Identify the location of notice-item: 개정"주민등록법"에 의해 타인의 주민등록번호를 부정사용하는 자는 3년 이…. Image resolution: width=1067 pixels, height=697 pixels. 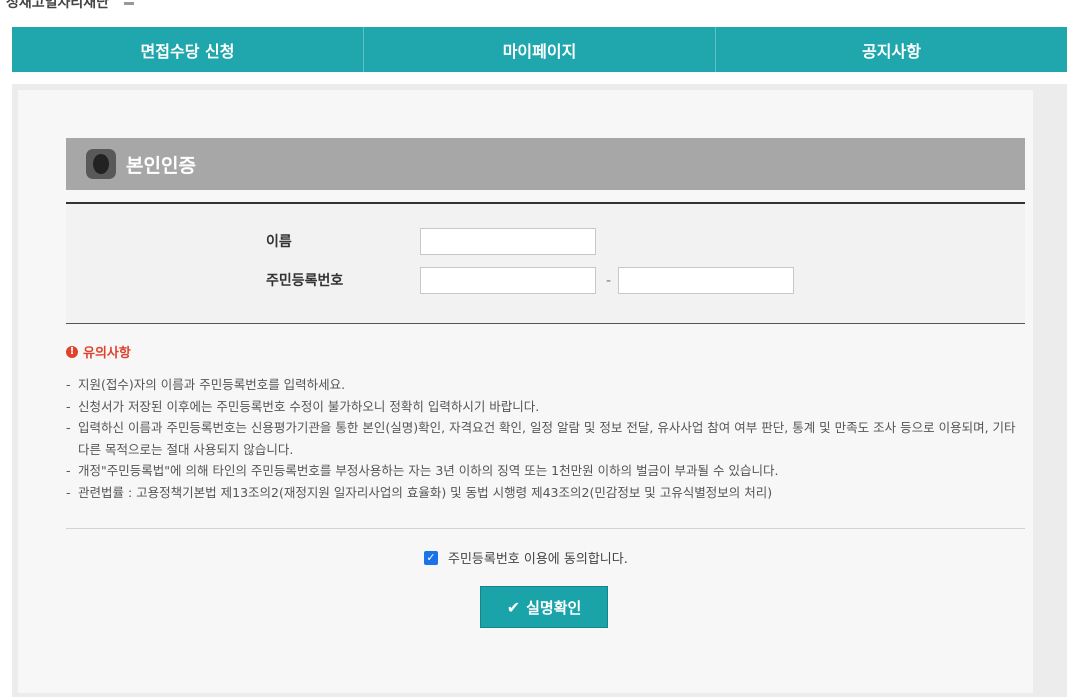
(546, 471).